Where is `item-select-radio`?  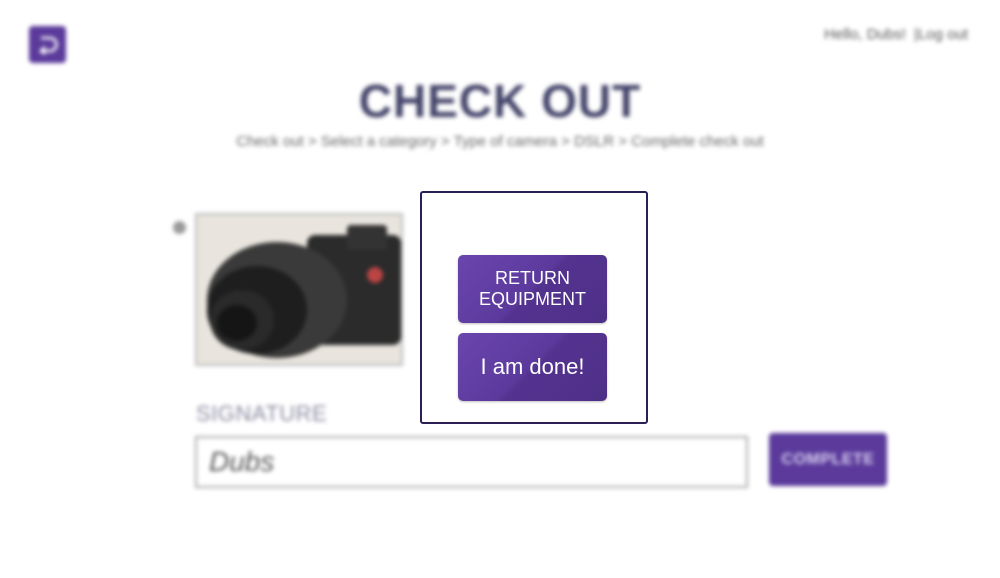
item-select-radio is located at coordinates (179, 227).